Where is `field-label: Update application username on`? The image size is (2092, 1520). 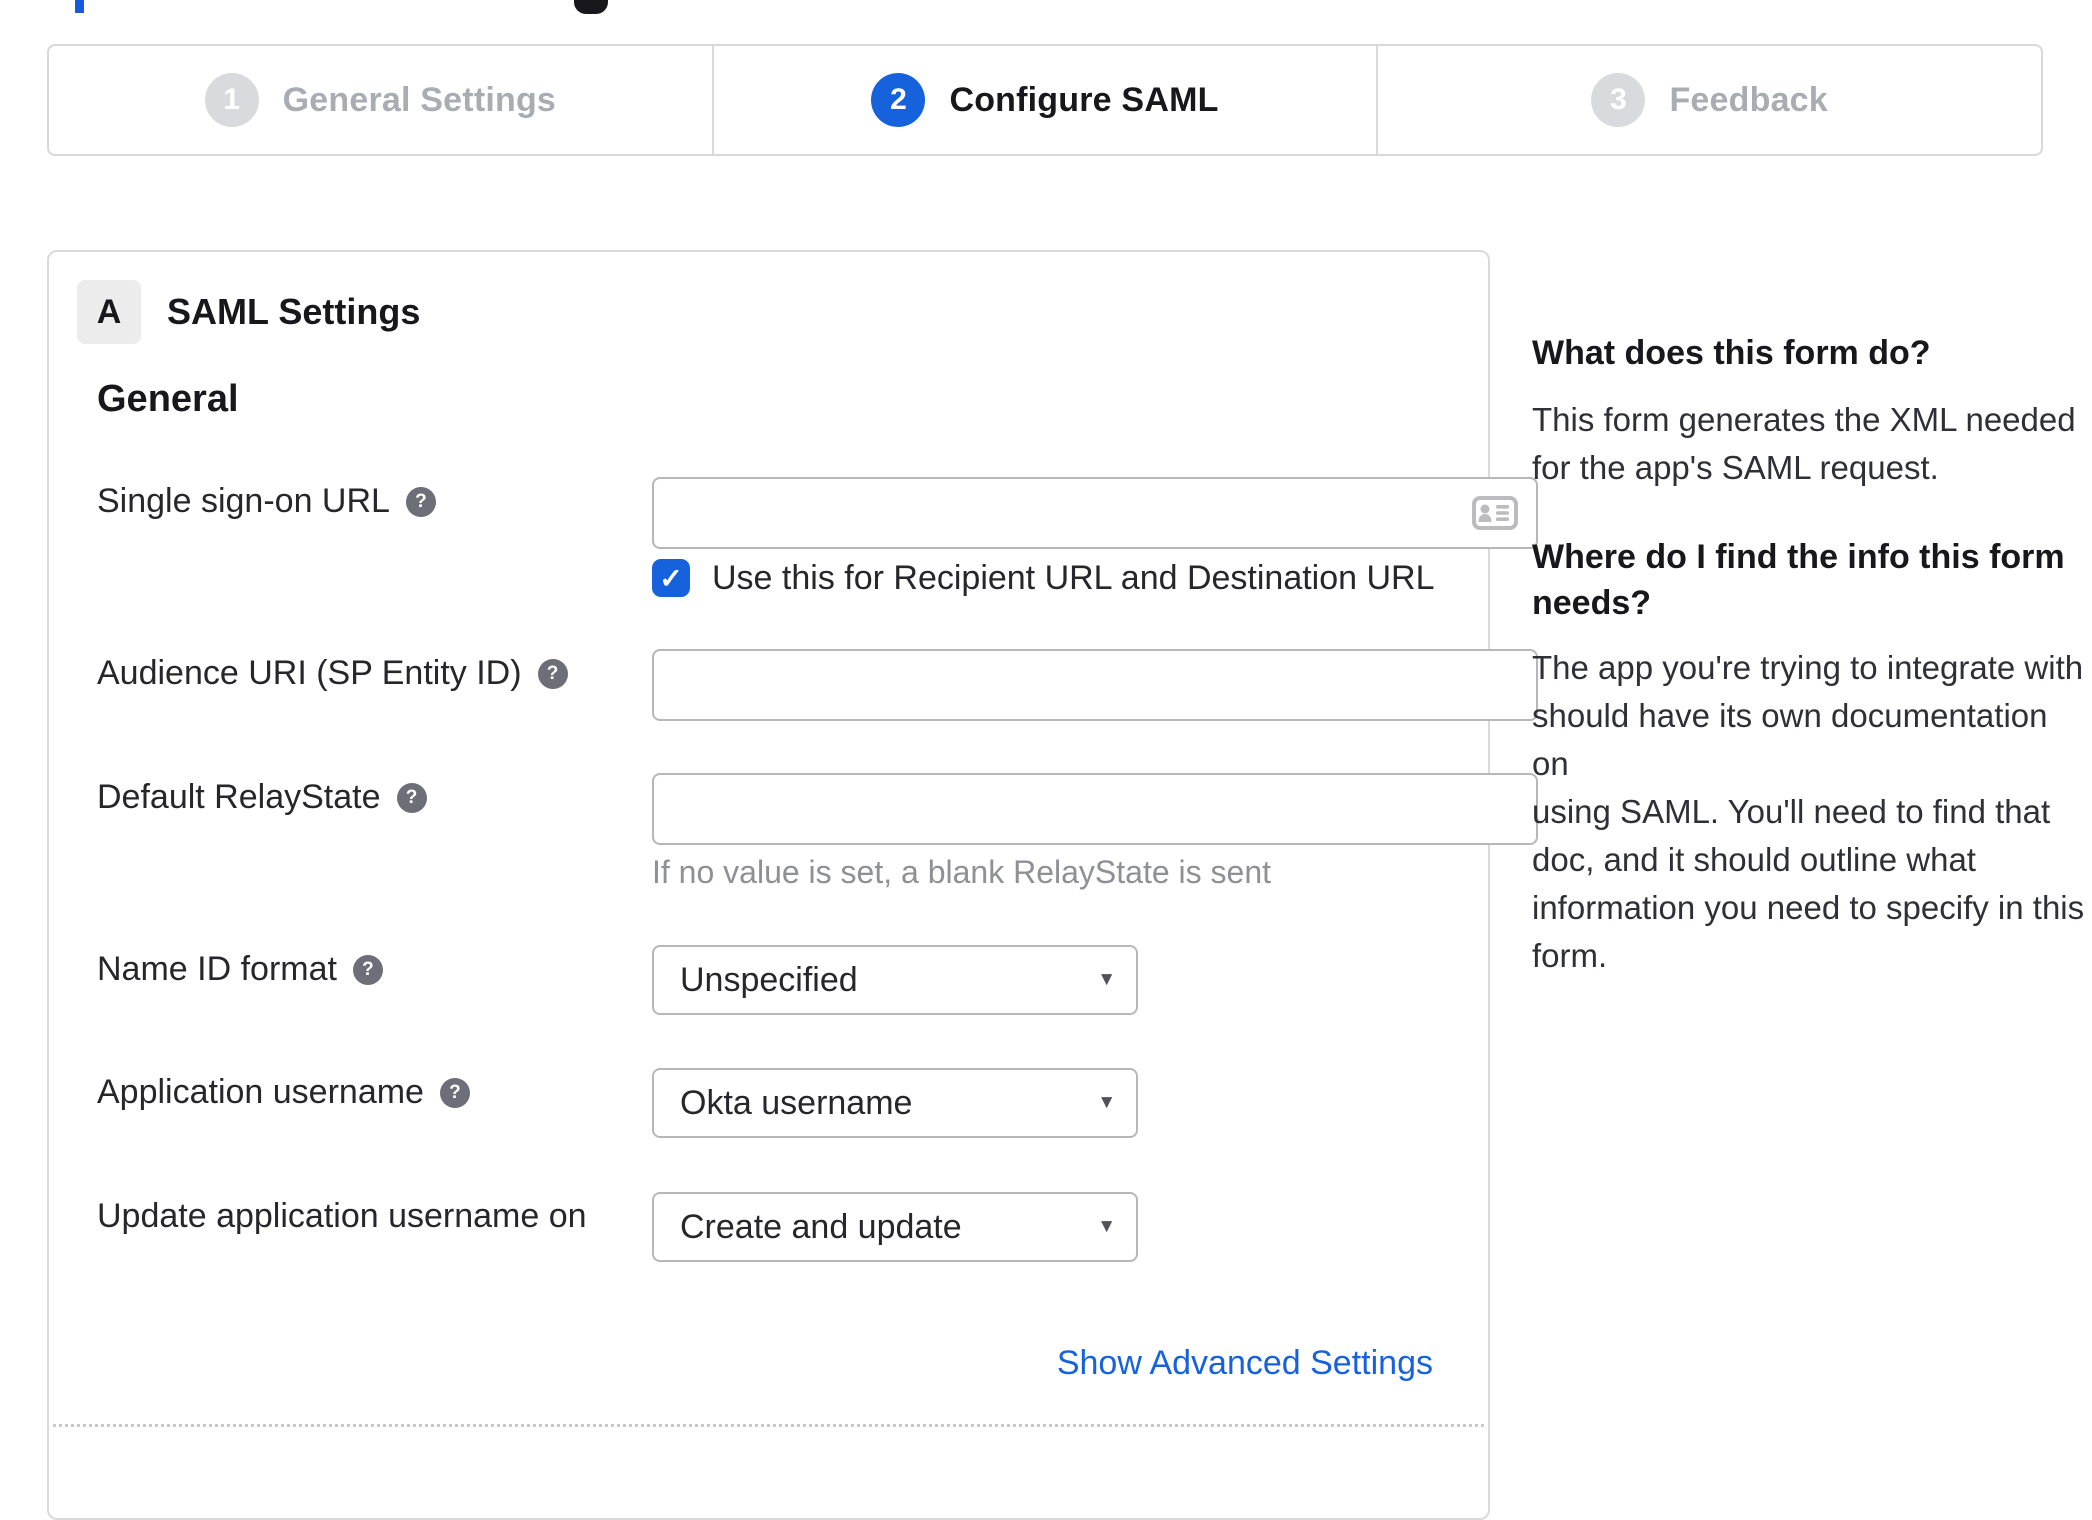
field-label: Update application username on is located at coordinates (342, 1216).